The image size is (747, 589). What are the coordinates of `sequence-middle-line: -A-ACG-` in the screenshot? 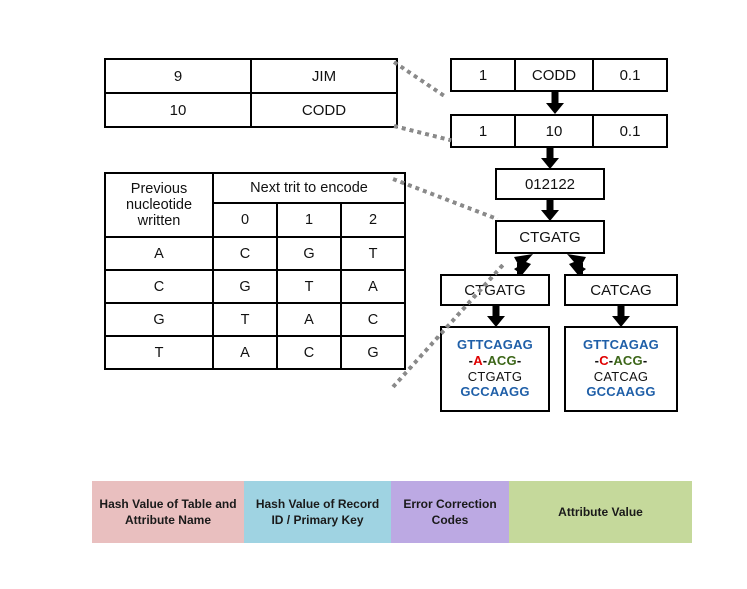 It's located at (495, 361).